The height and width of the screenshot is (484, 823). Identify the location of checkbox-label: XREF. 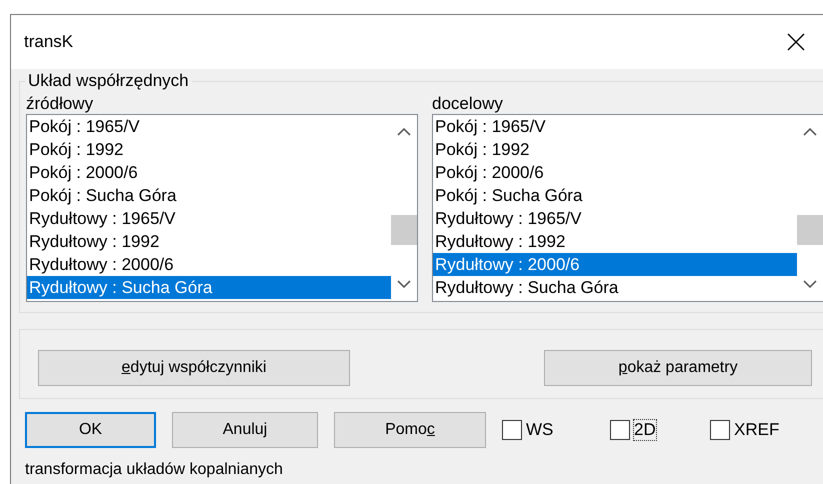
(757, 430).